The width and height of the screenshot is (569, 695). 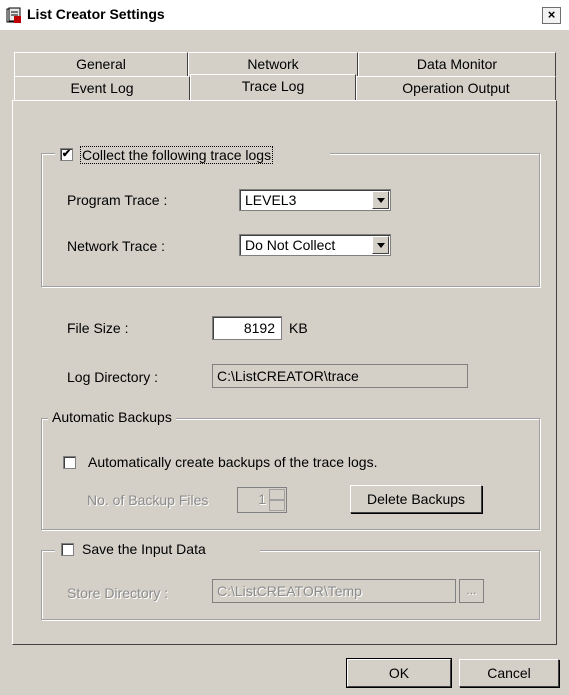 I want to click on automatic-backups-group, so click(x=290, y=474).